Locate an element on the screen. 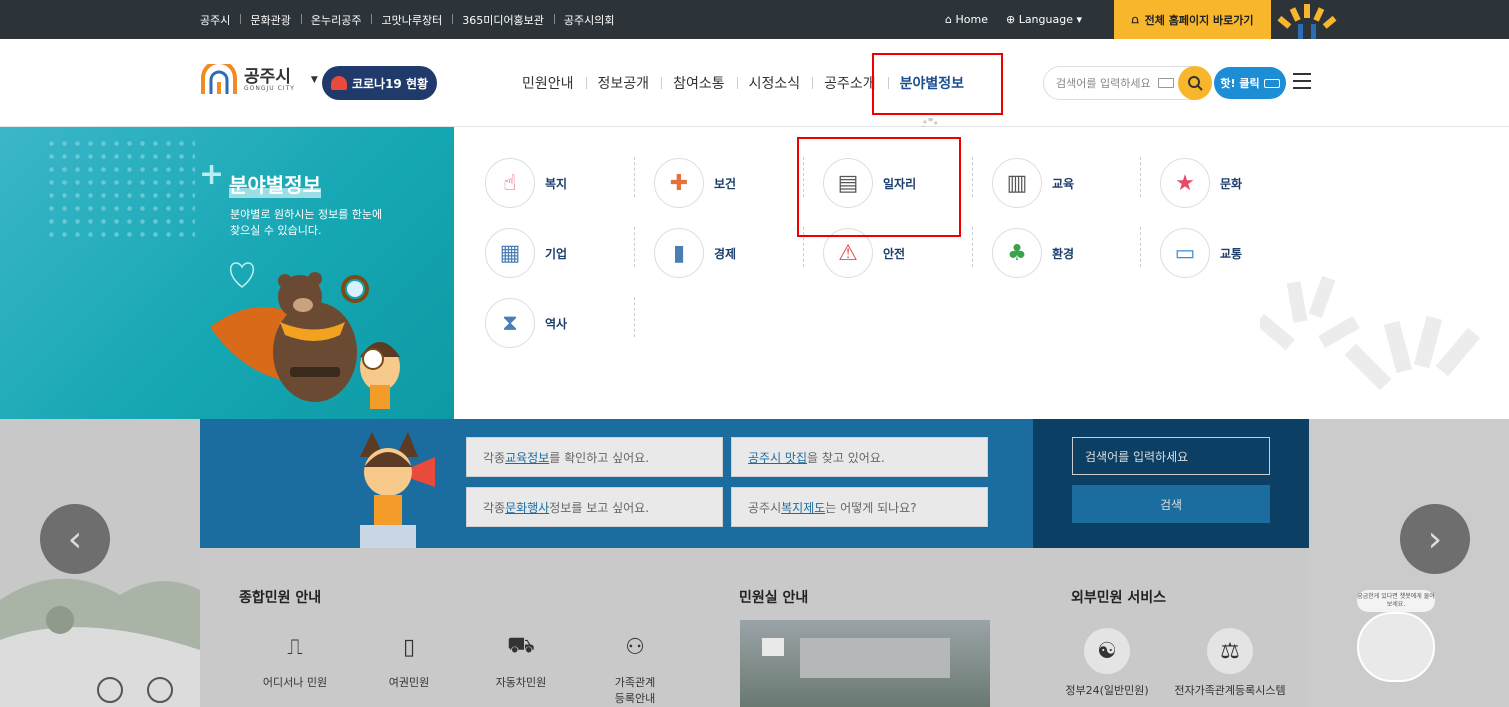 The image size is (1509, 707). topbar-link: 문화관광 is located at coordinates (270, 20).